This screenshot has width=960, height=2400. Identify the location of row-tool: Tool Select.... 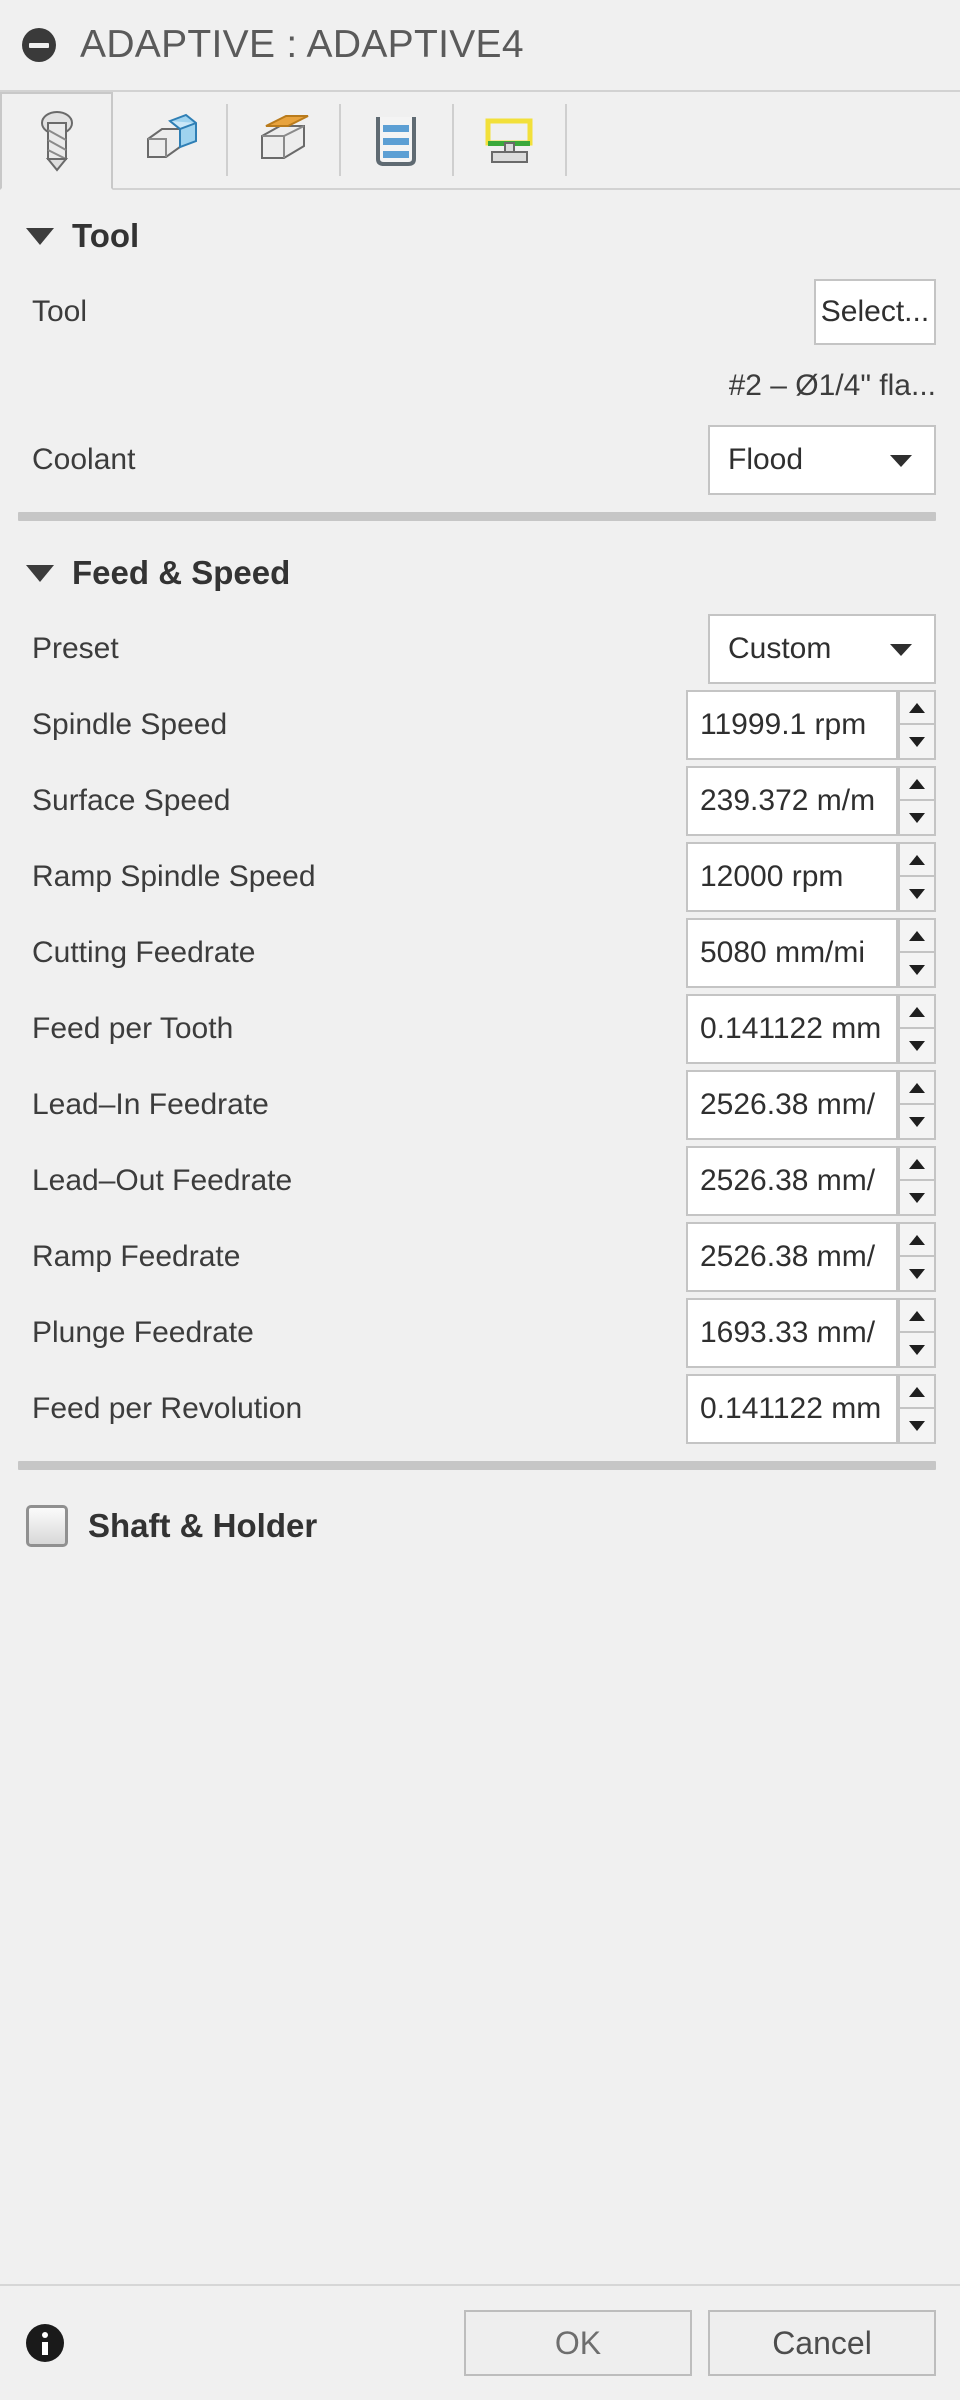
(480, 312).